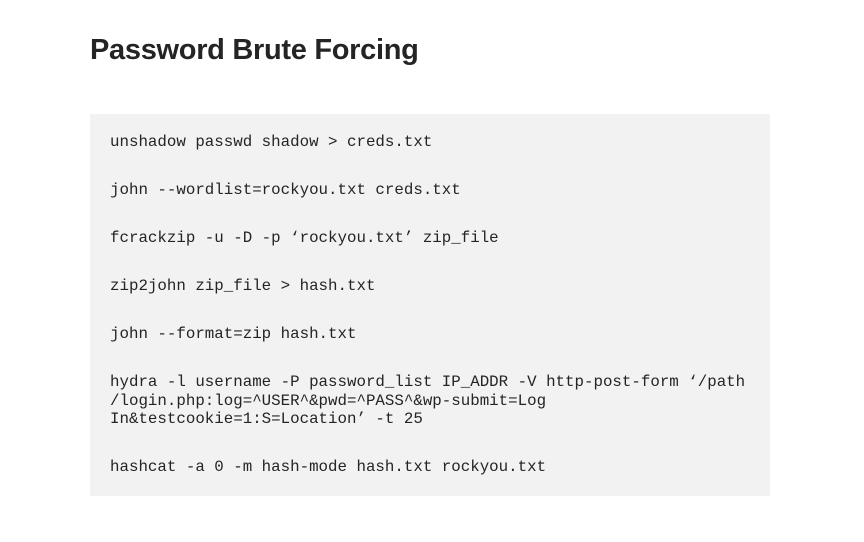 The width and height of the screenshot is (864, 542). What do you see at coordinates (285, 190) in the screenshot?
I see `code-line-john-wordlist: john --wordlist=rockyou.txt creds.txt` at bounding box center [285, 190].